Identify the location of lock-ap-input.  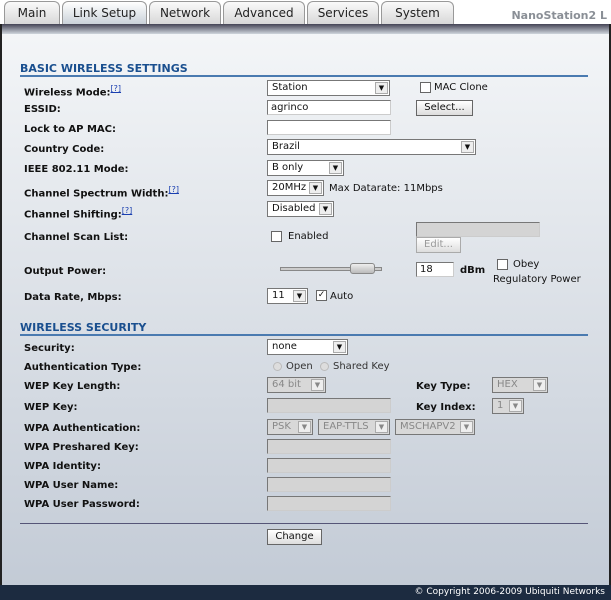
(329, 127).